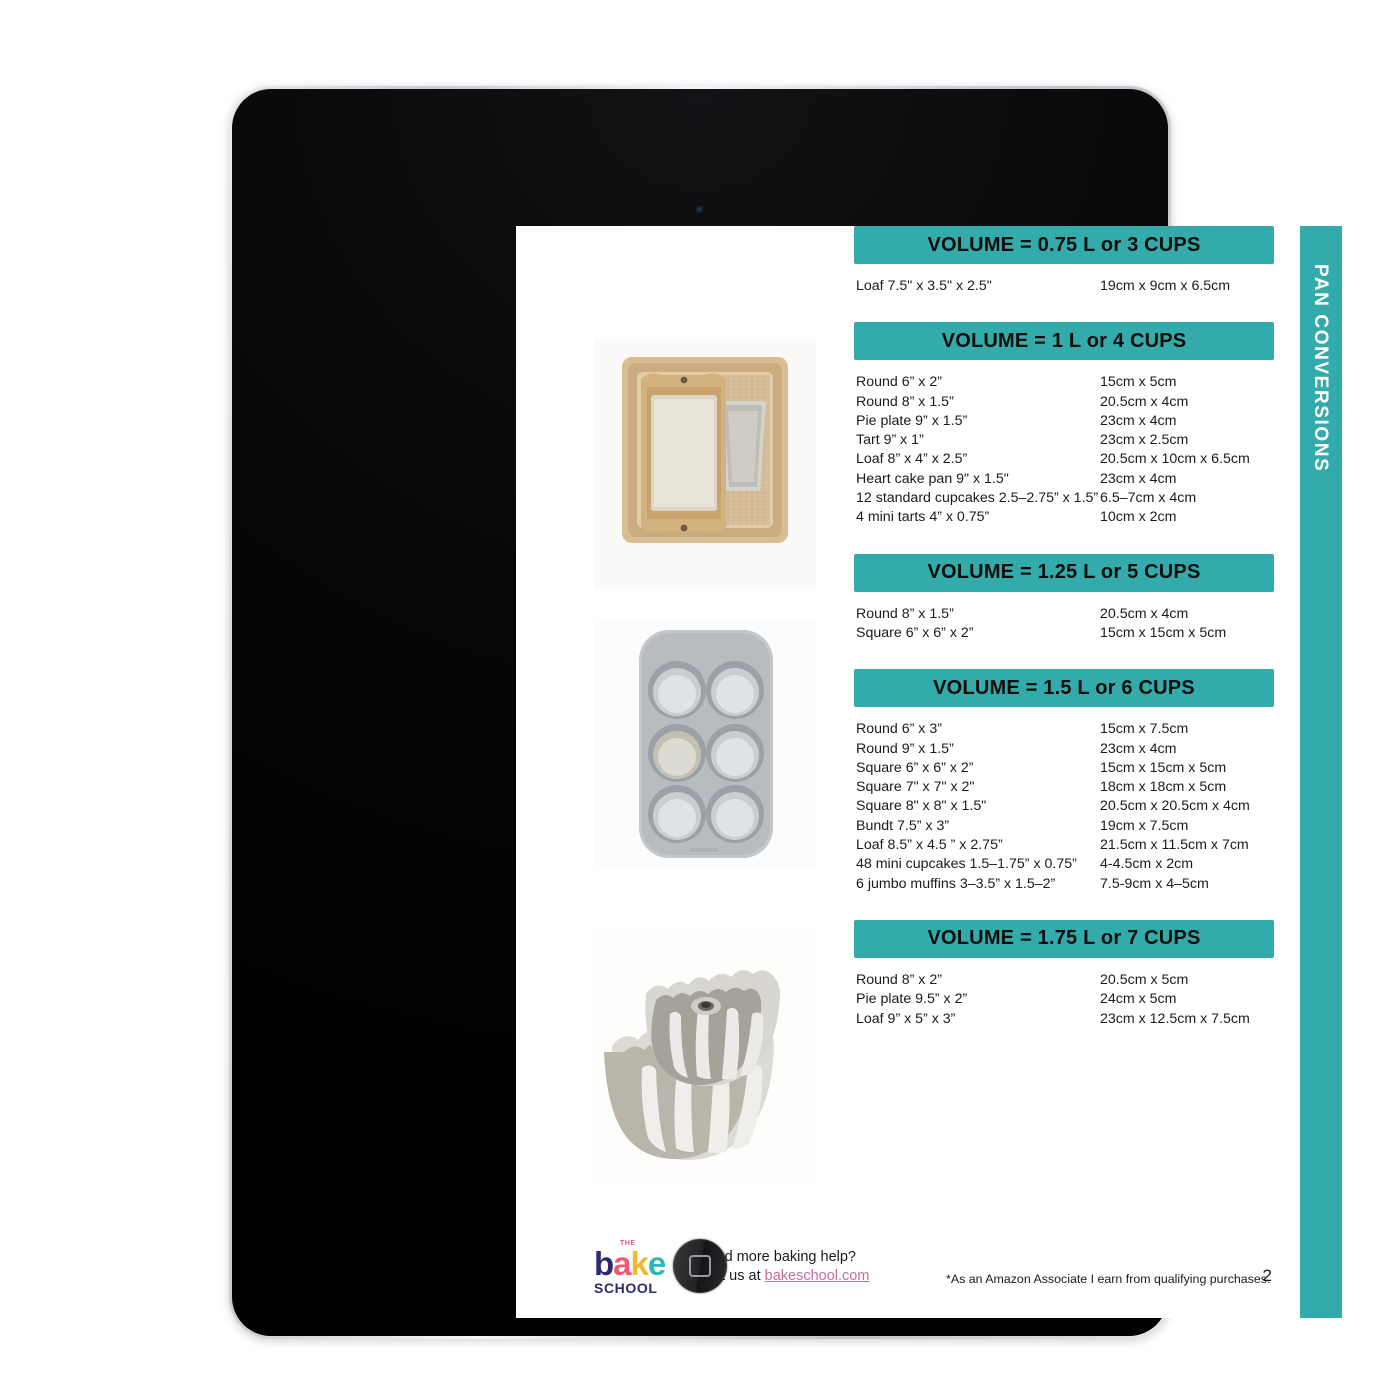  I want to click on metric-size: 18cm x 18cm x 5cm, so click(1163, 787).